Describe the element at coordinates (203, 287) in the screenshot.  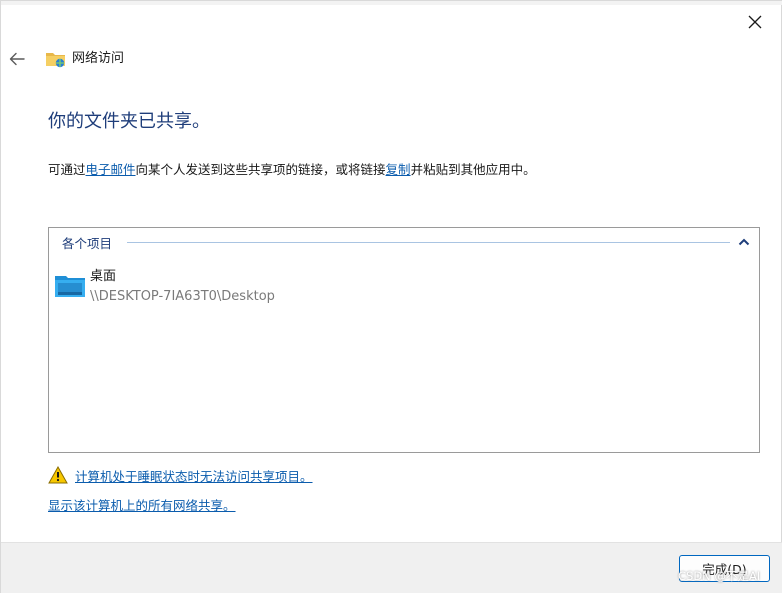
I see `list-item: 桌面 \\DESKTOP-7IA63T0\Desktop` at that location.